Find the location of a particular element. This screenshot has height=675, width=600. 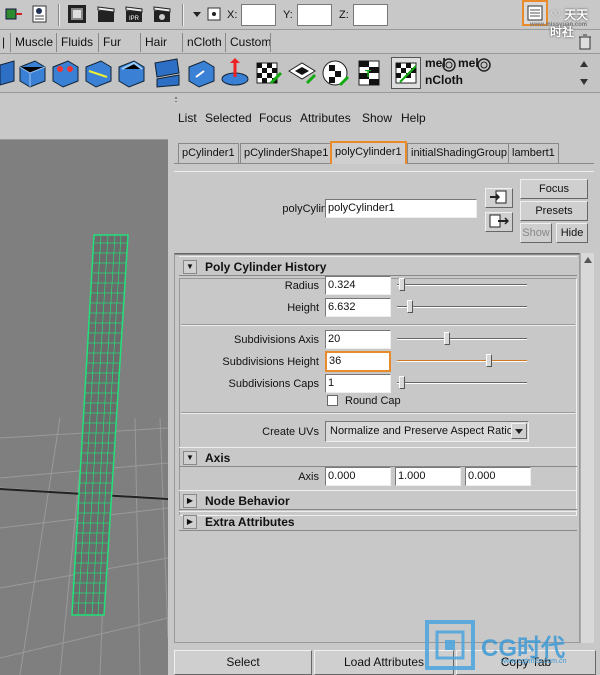

menu-list: List is located at coordinates (187, 118).